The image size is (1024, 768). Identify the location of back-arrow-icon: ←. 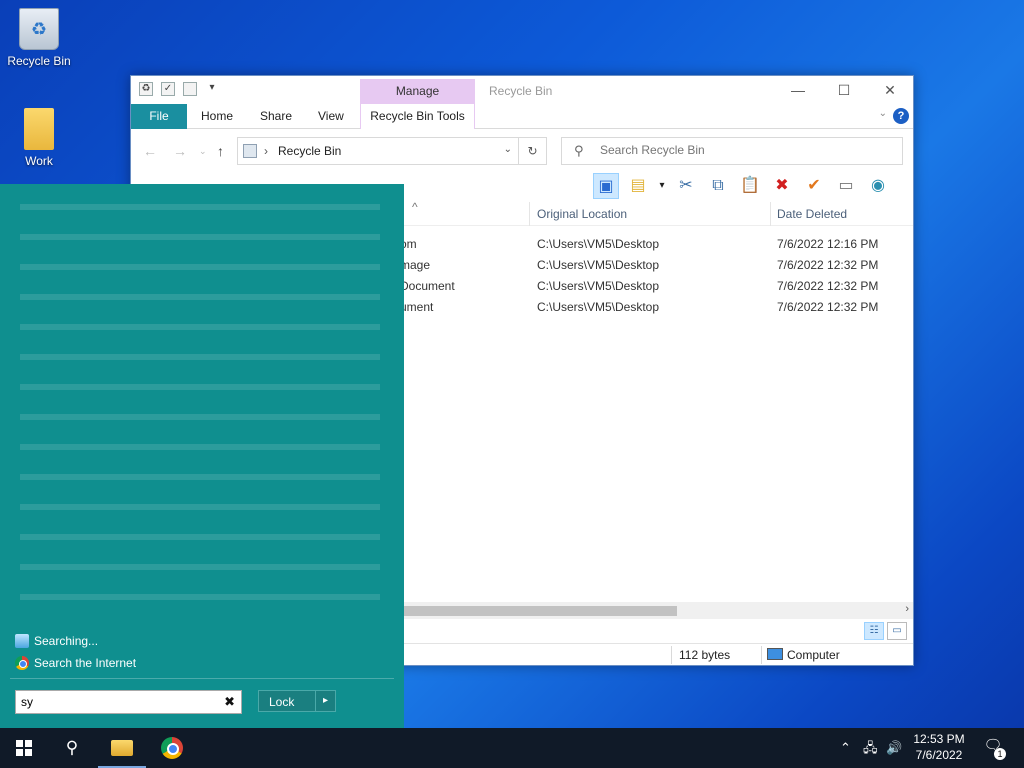
(150, 151).